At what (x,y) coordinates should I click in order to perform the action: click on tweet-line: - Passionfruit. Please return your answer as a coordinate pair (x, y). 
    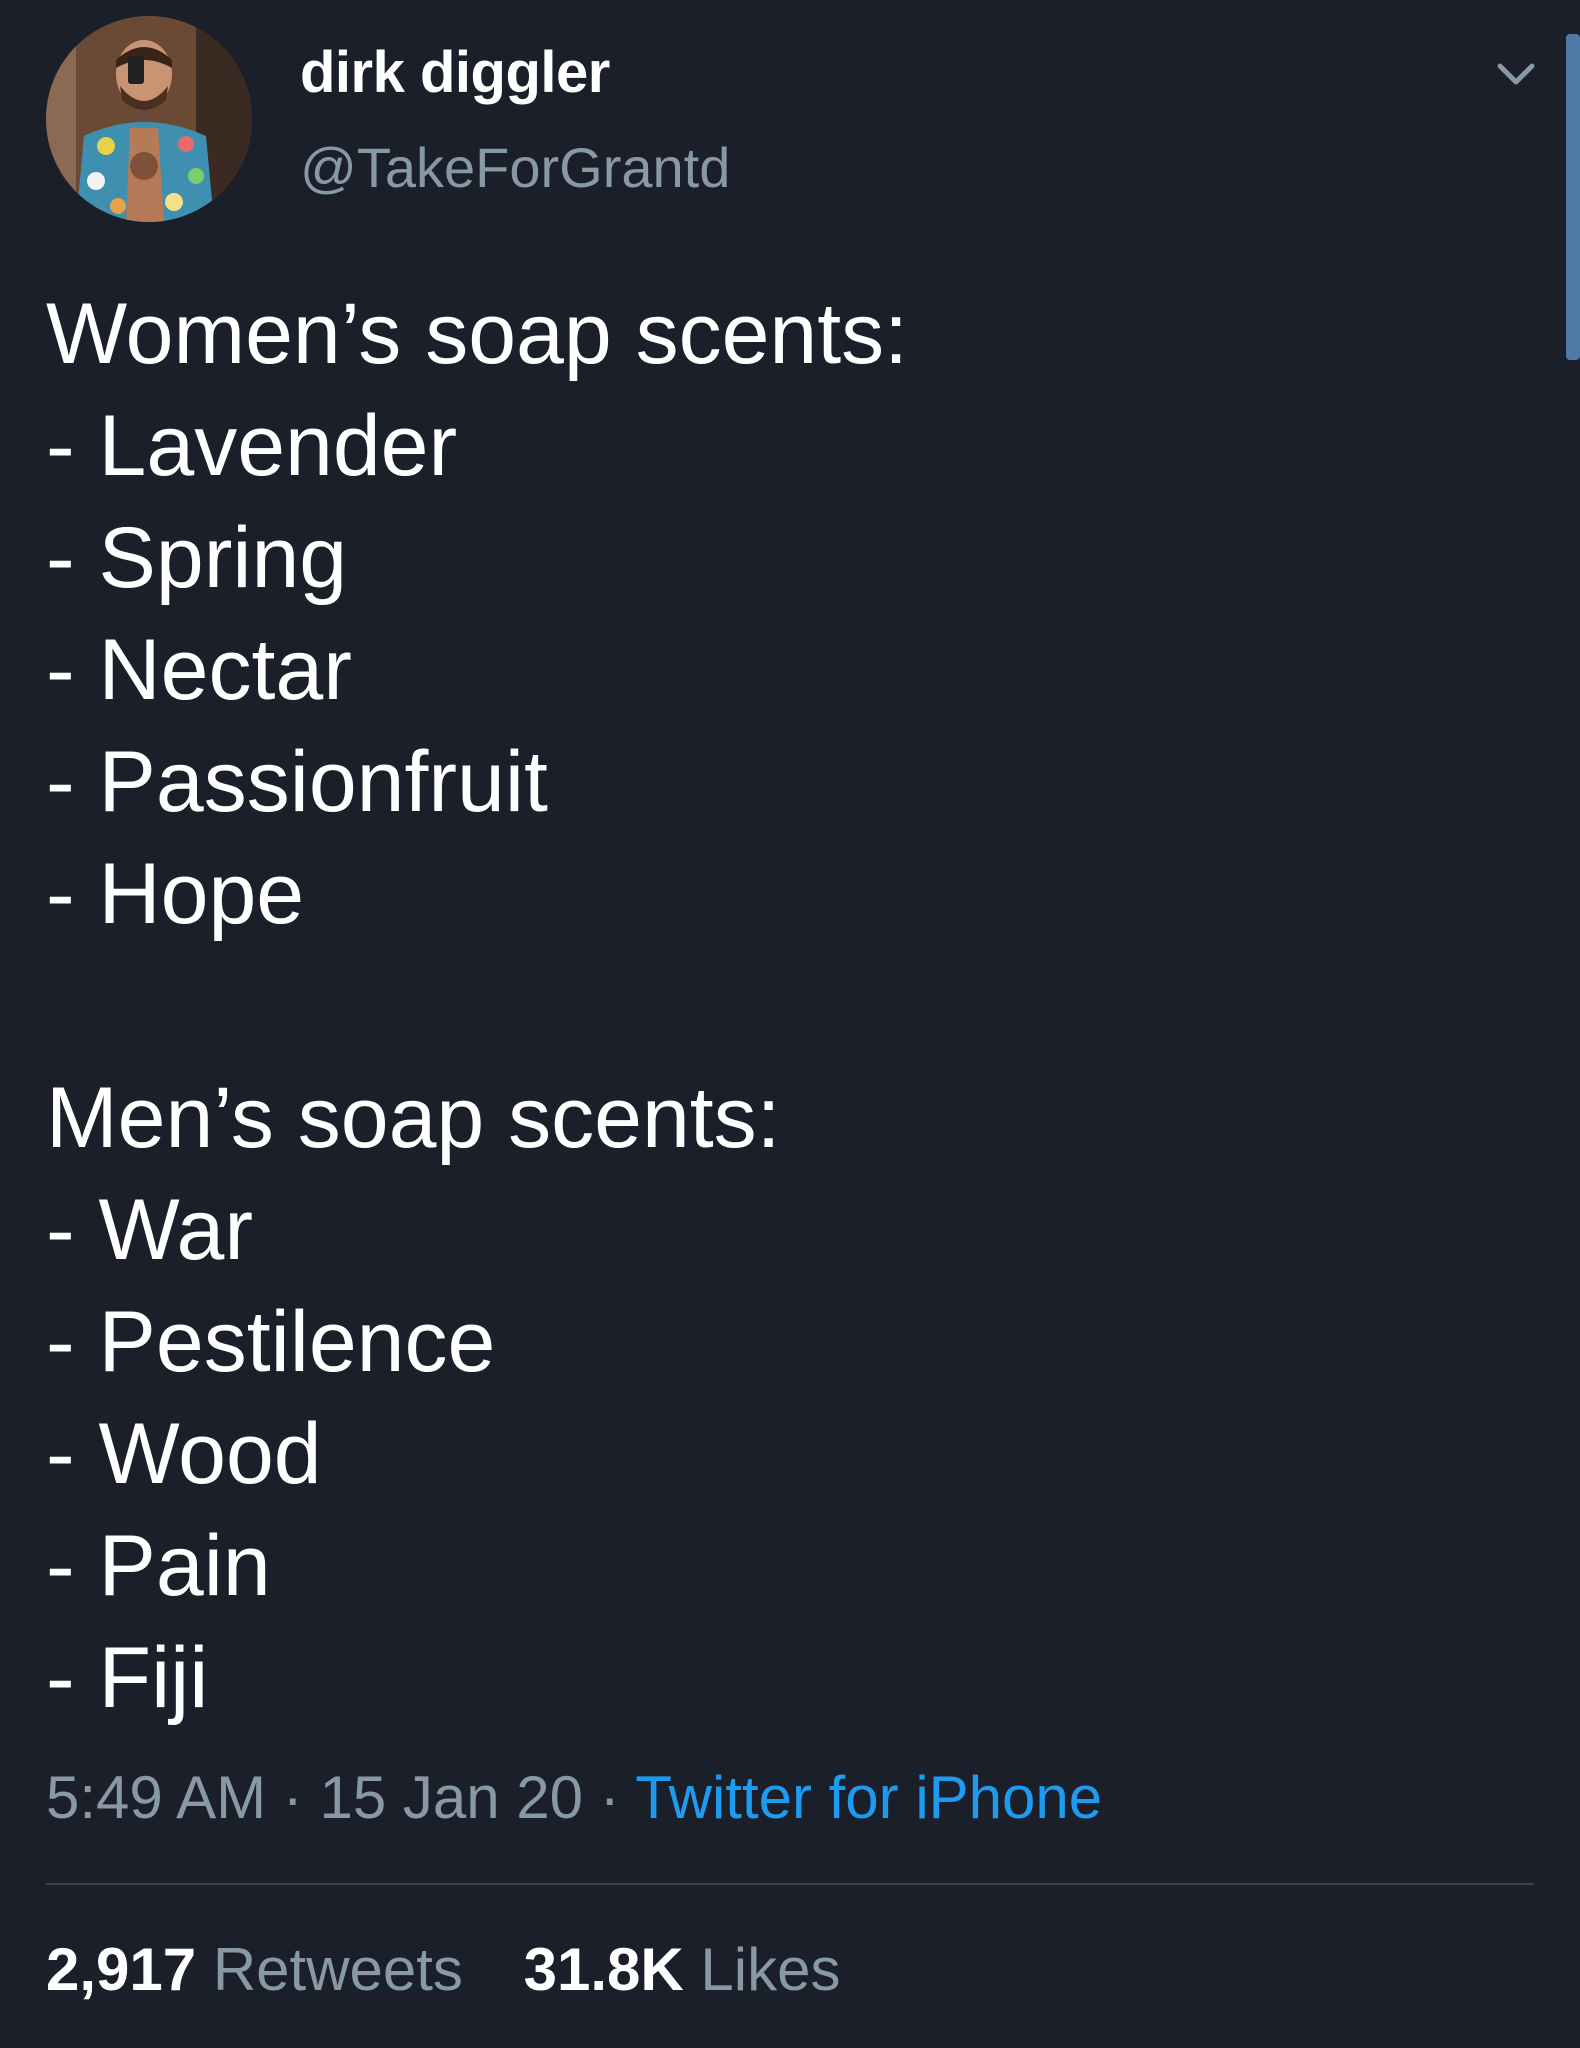
    Looking at the image, I should click on (297, 782).